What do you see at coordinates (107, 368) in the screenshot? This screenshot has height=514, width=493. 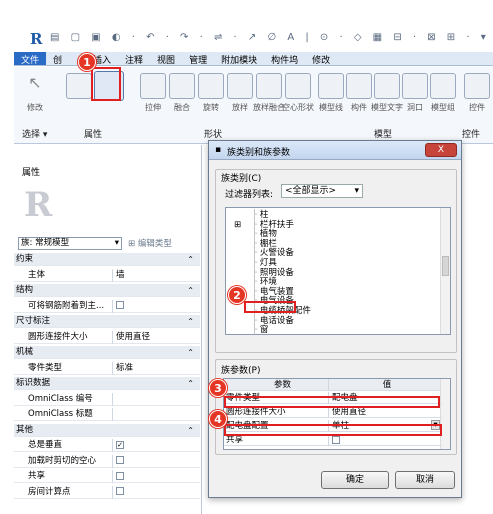 I see `property-row: 零件类型 标准` at bounding box center [107, 368].